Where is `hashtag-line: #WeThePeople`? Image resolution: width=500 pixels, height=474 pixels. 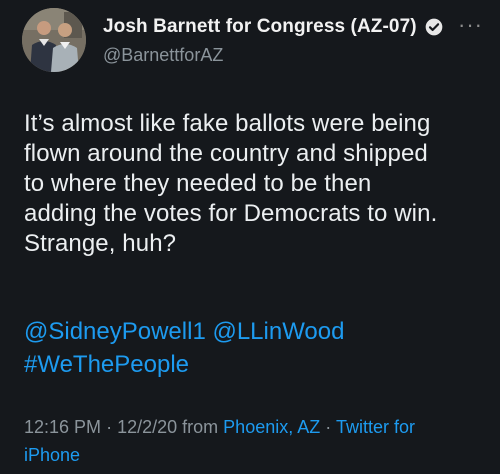 hashtag-line: #WeThePeople is located at coordinates (259, 364).